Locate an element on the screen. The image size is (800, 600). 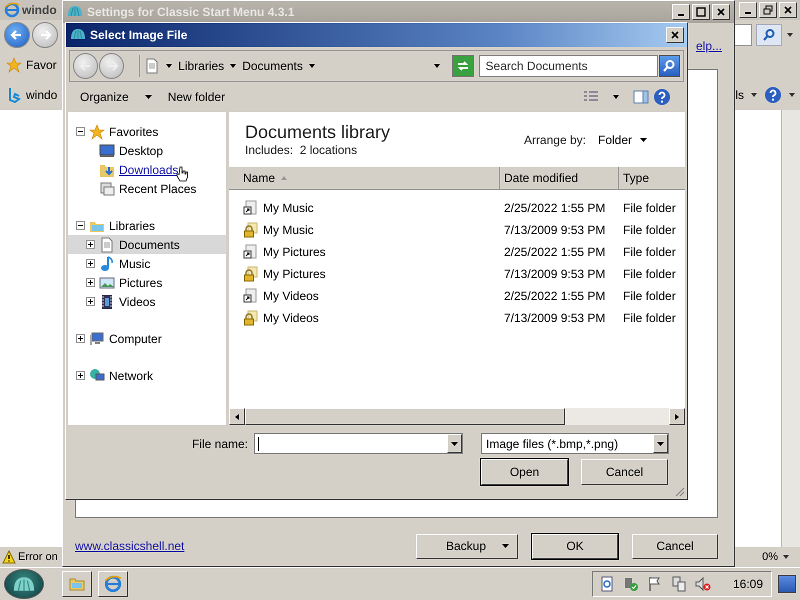
window-title: windo is located at coordinates (39, 10).